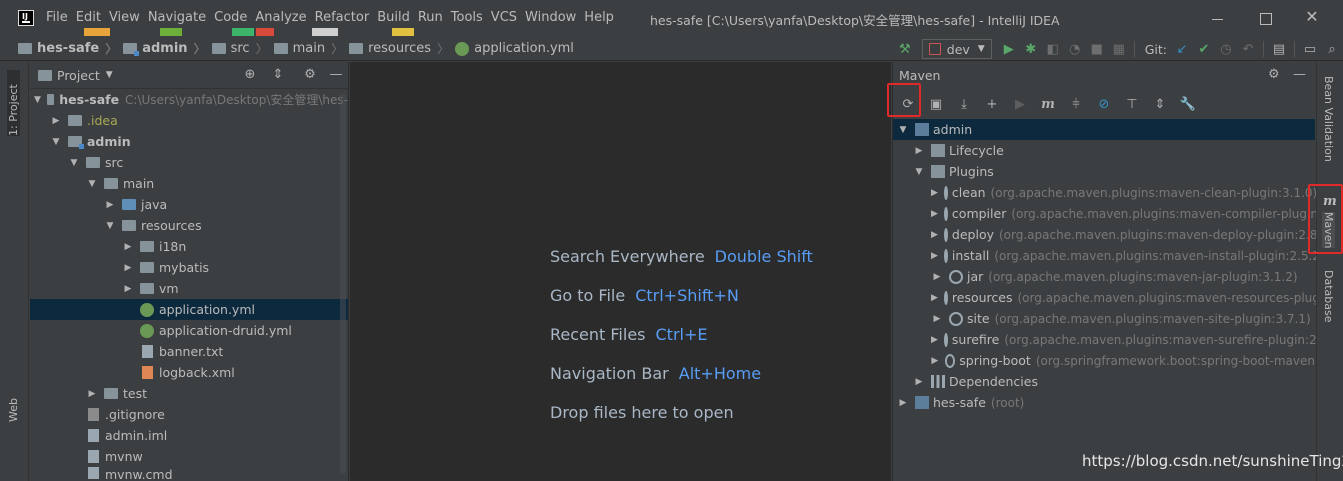 The width and height of the screenshot is (1343, 481). I want to click on project-panel-title: Project, so click(78, 75).